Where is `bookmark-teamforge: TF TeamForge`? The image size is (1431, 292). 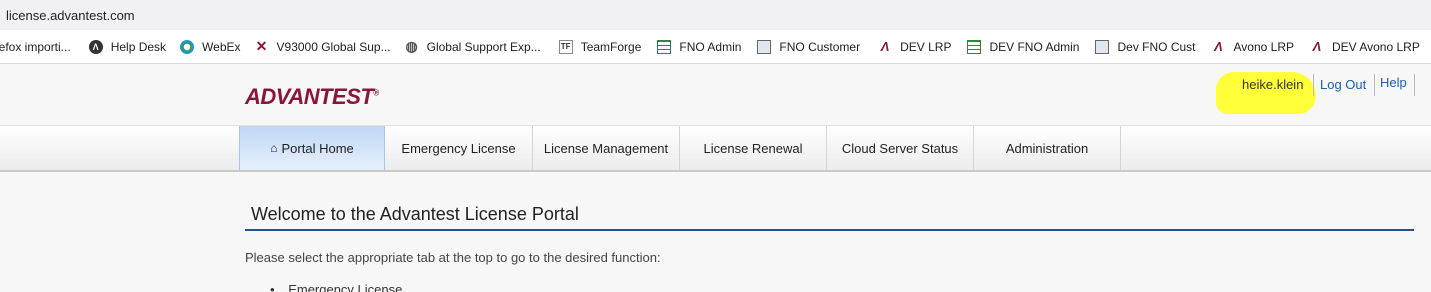
bookmark-teamforge: TF TeamForge is located at coordinates (608, 46).